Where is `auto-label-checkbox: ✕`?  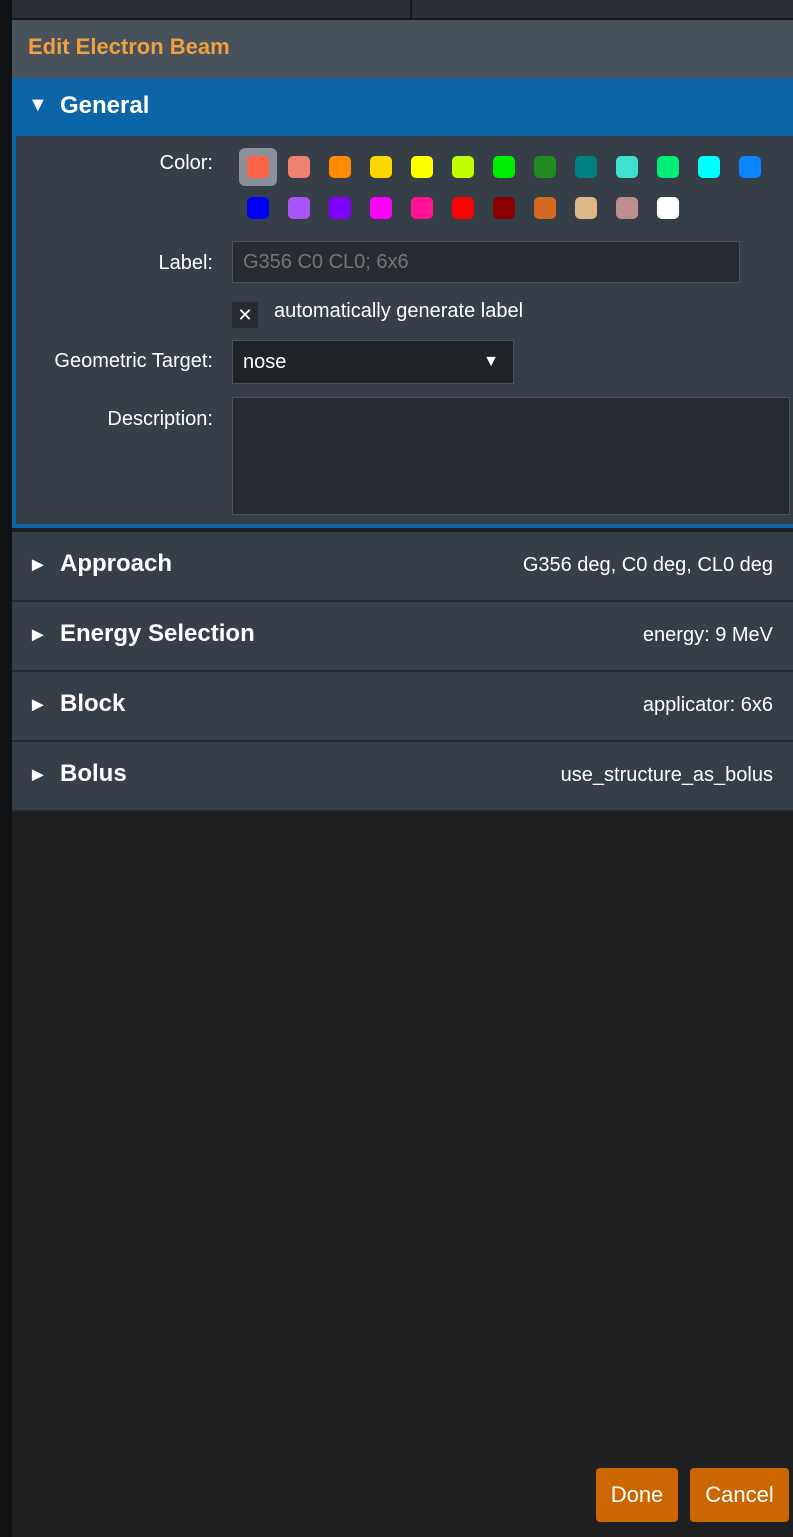
auto-label-checkbox: ✕ is located at coordinates (245, 315).